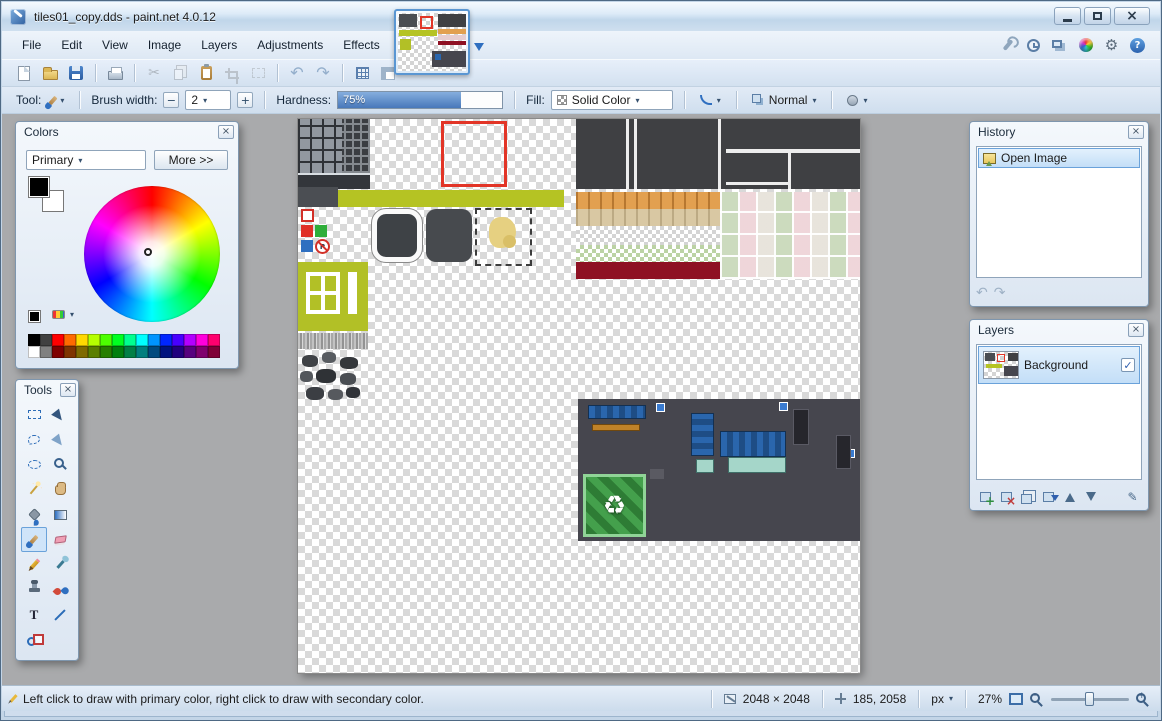 The height and width of the screenshot is (721, 1162). I want to click on tool-selector, so click(57, 100).